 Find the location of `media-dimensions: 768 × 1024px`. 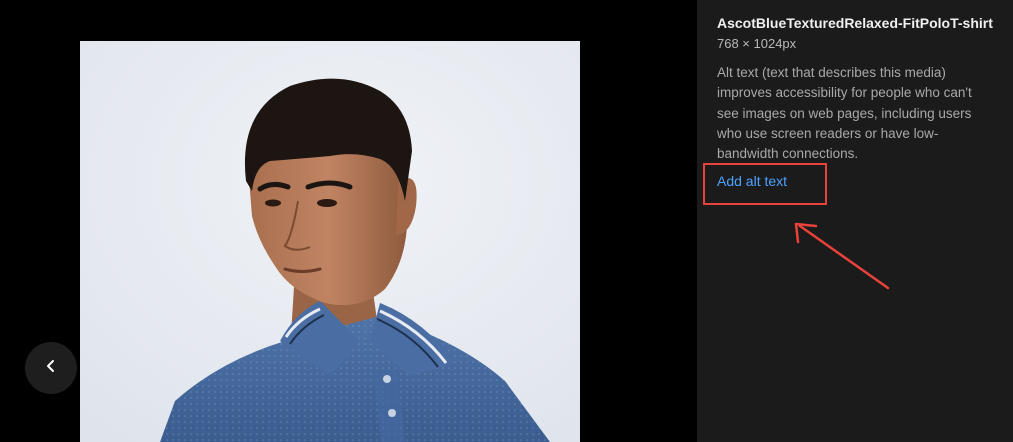

media-dimensions: 768 × 1024px is located at coordinates (757, 43).